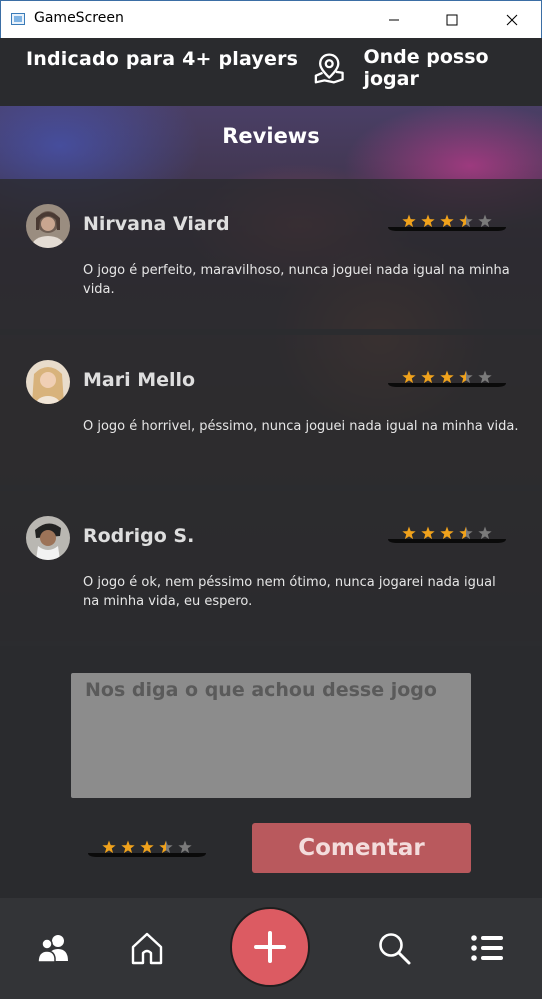 This screenshot has width=542, height=999. I want to click on window-title: GameScreen, so click(79, 18).